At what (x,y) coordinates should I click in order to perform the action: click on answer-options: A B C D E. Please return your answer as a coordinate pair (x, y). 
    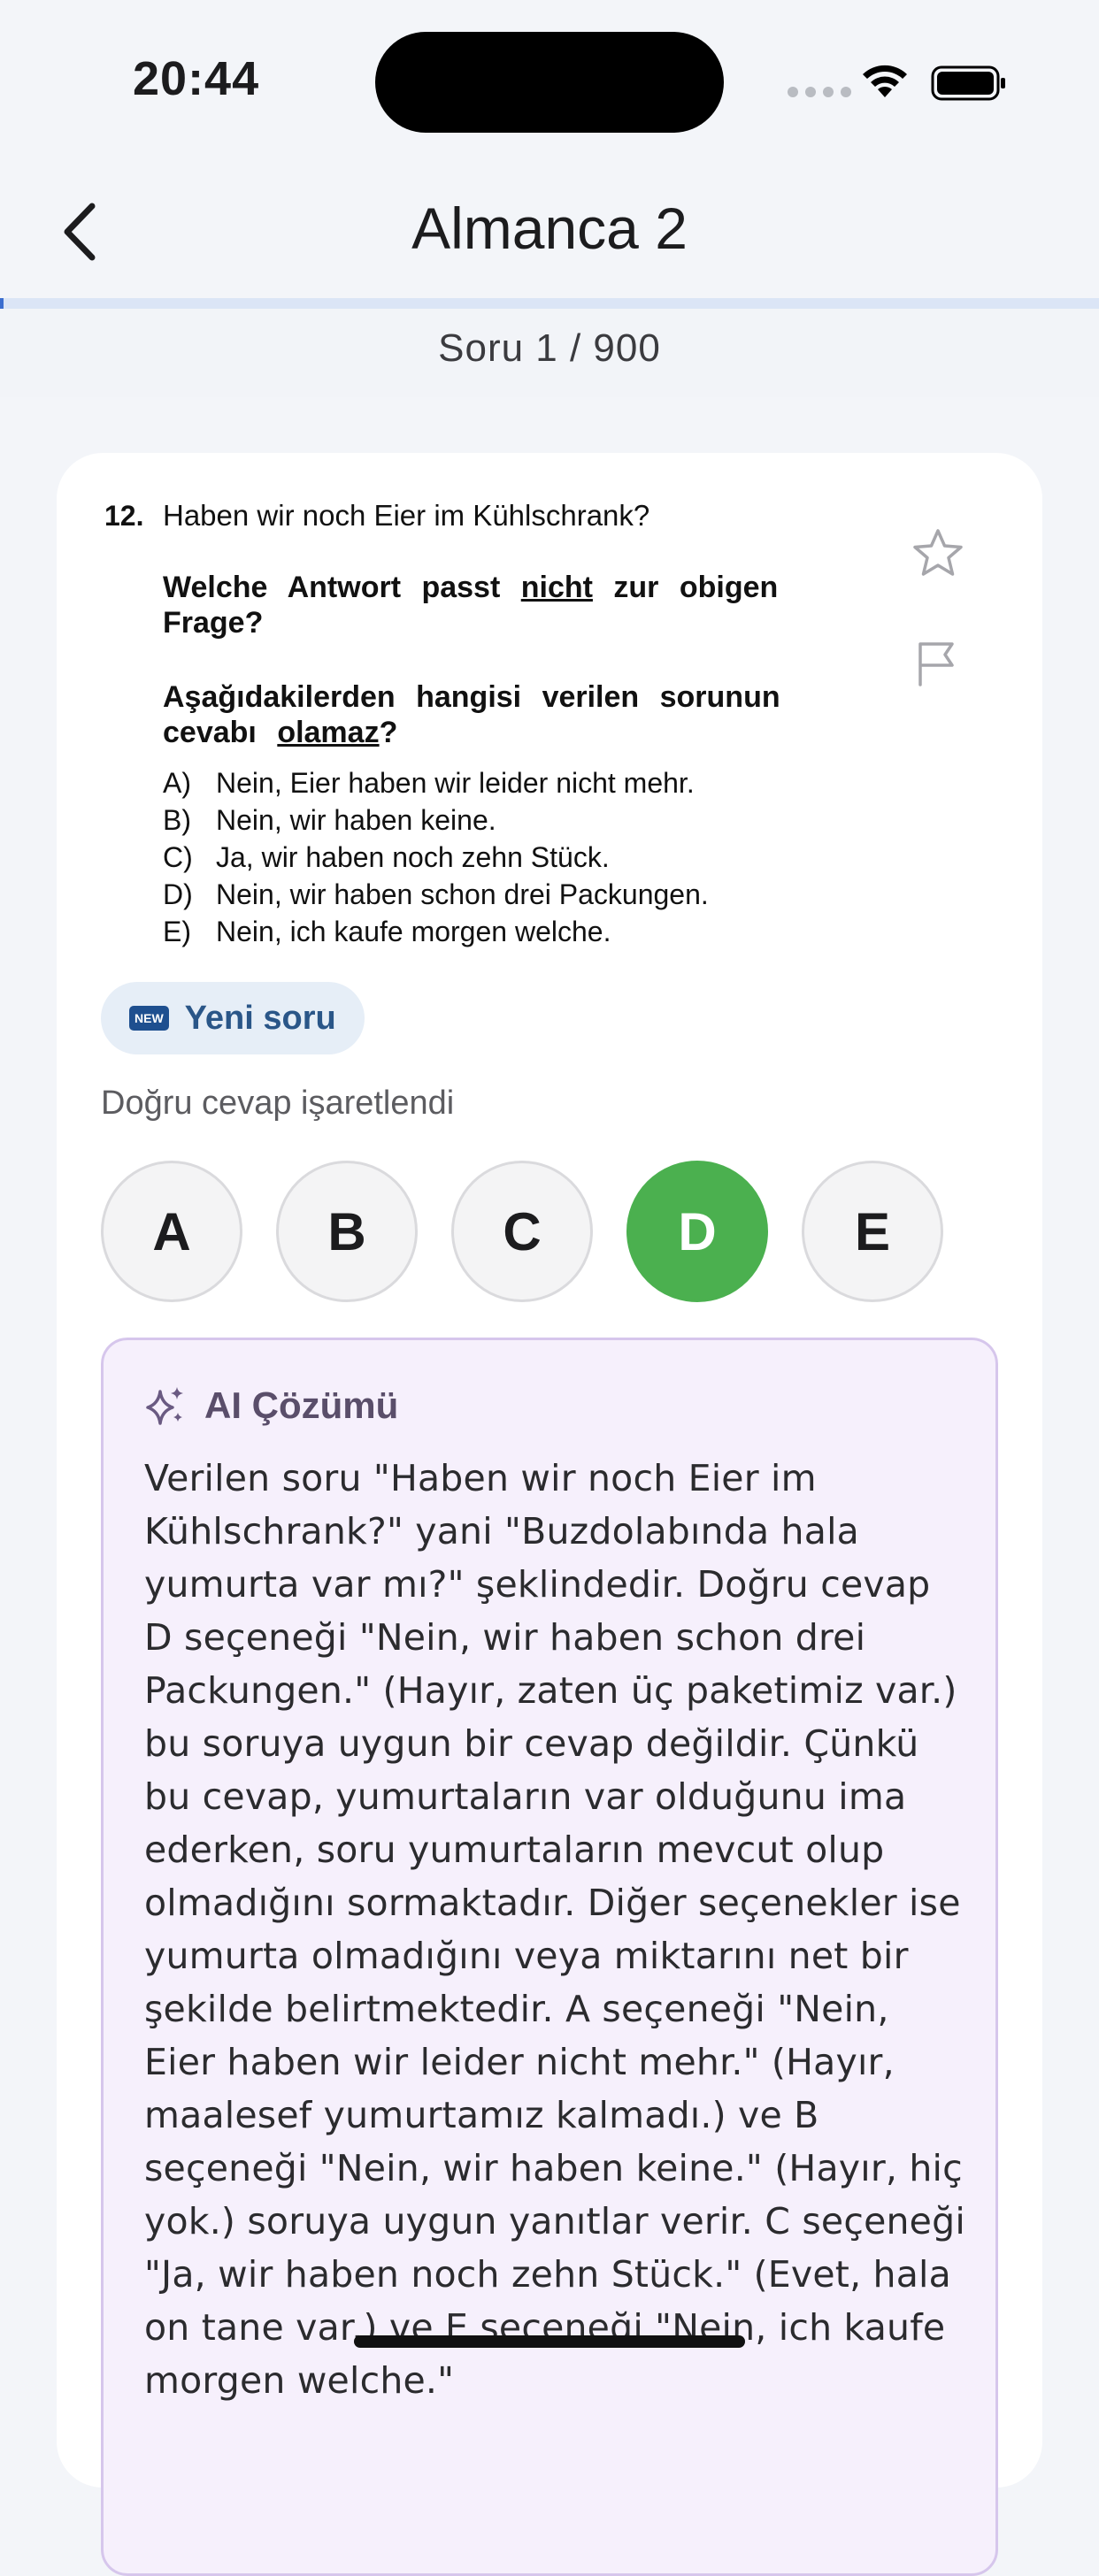
    Looking at the image, I should click on (522, 1231).